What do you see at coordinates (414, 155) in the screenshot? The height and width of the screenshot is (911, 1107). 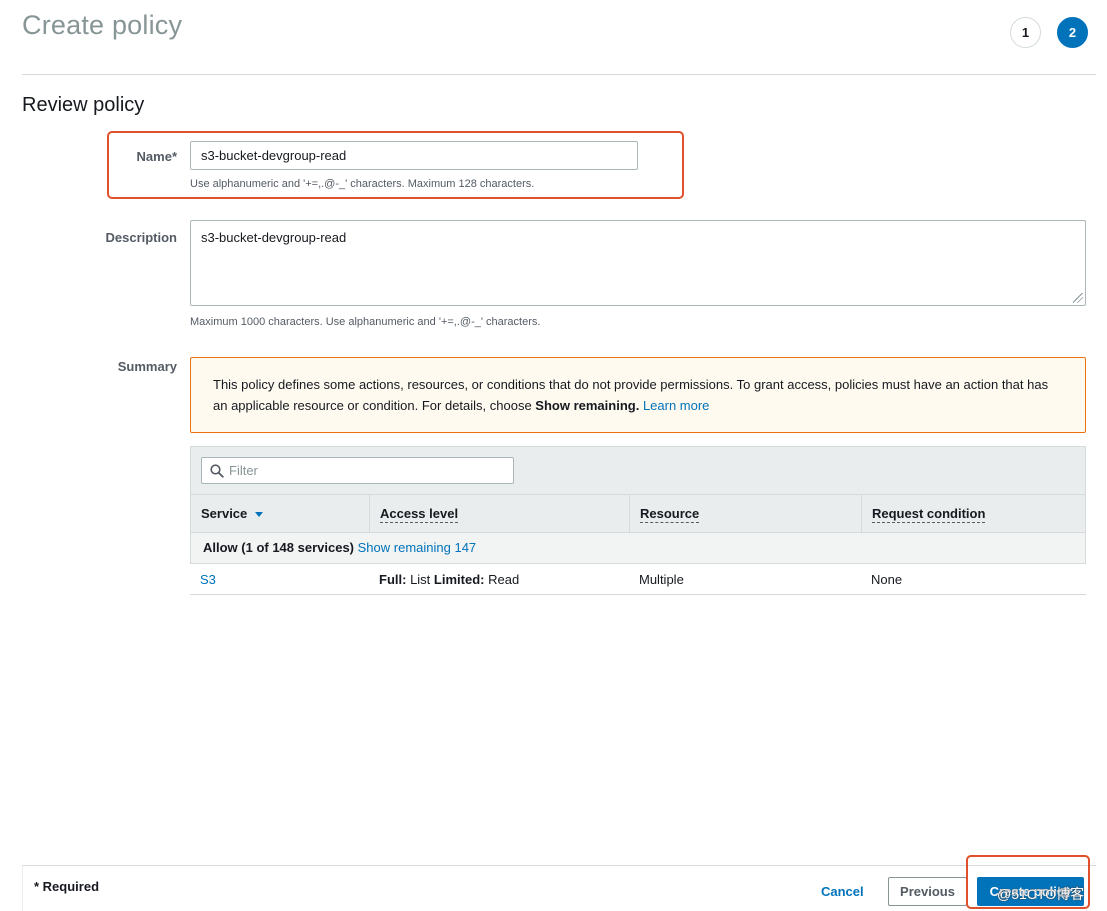 I see `name-input: s3-bucket-devgroup-read` at bounding box center [414, 155].